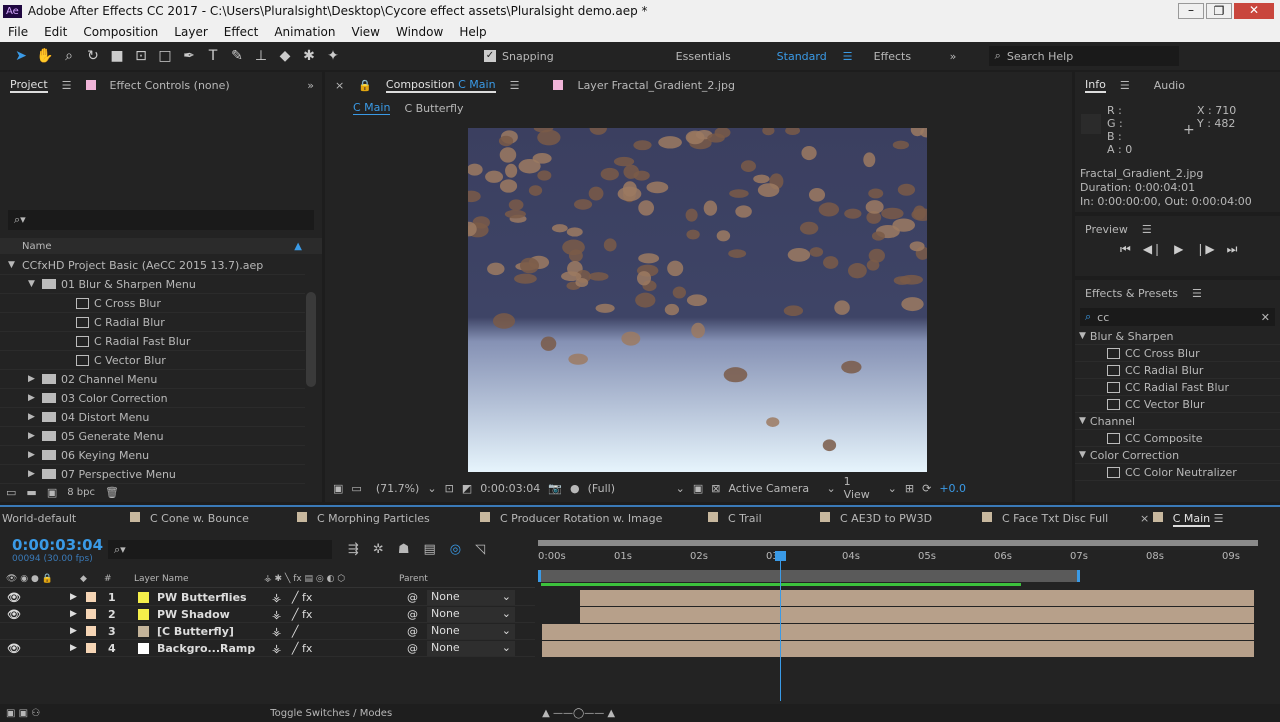 This screenshot has height=722, width=1280. I want to click on zoom-slider: ▲ ——◯—— ▲, so click(578, 713).